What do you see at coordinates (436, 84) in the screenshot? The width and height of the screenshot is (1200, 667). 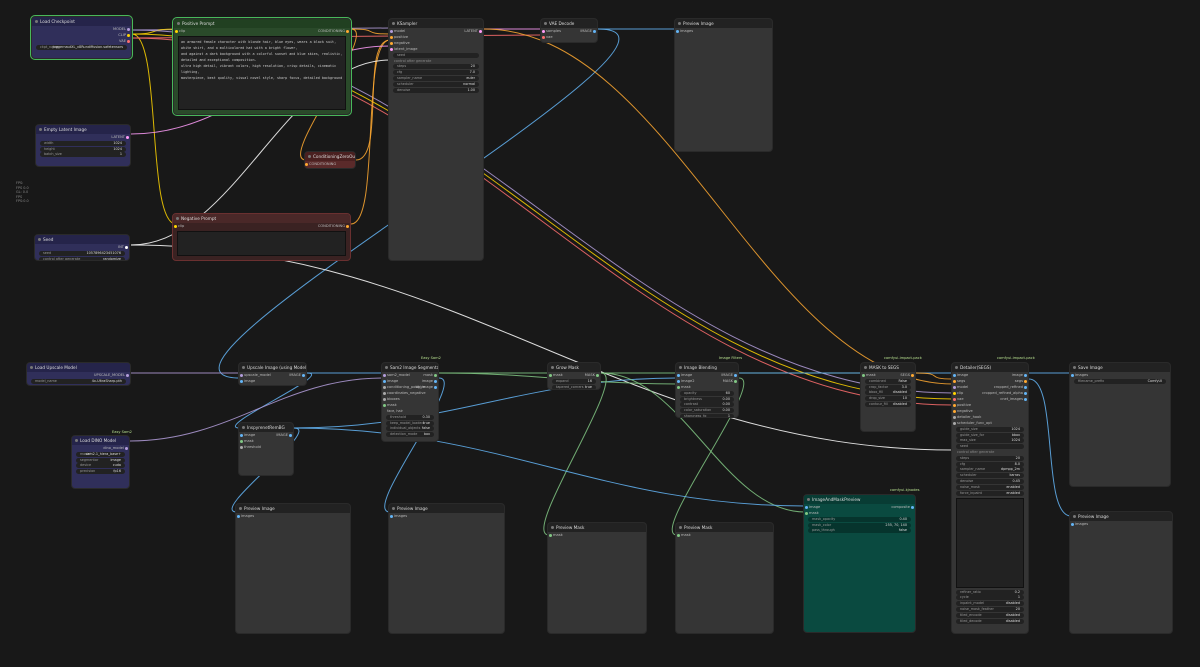 I see `scheduler-widget: scheduler normal` at bounding box center [436, 84].